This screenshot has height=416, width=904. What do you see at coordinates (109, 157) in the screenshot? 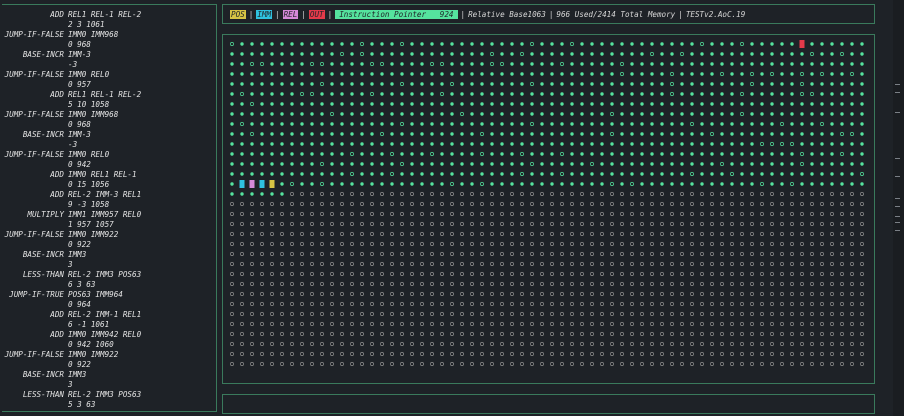
I see `instruction-row: JUMP-IF-FALSE IMM0 REL0 0 942` at bounding box center [109, 157].